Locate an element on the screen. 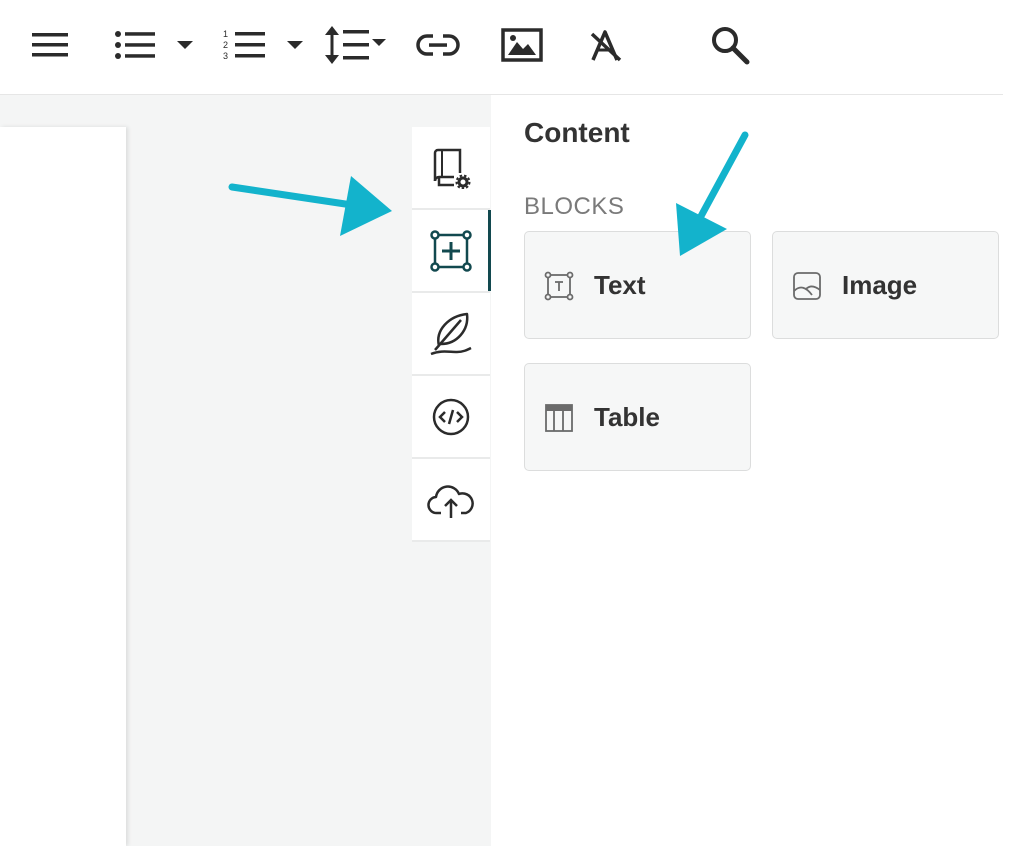  cloud-upload-icon is located at coordinates (450, 501).